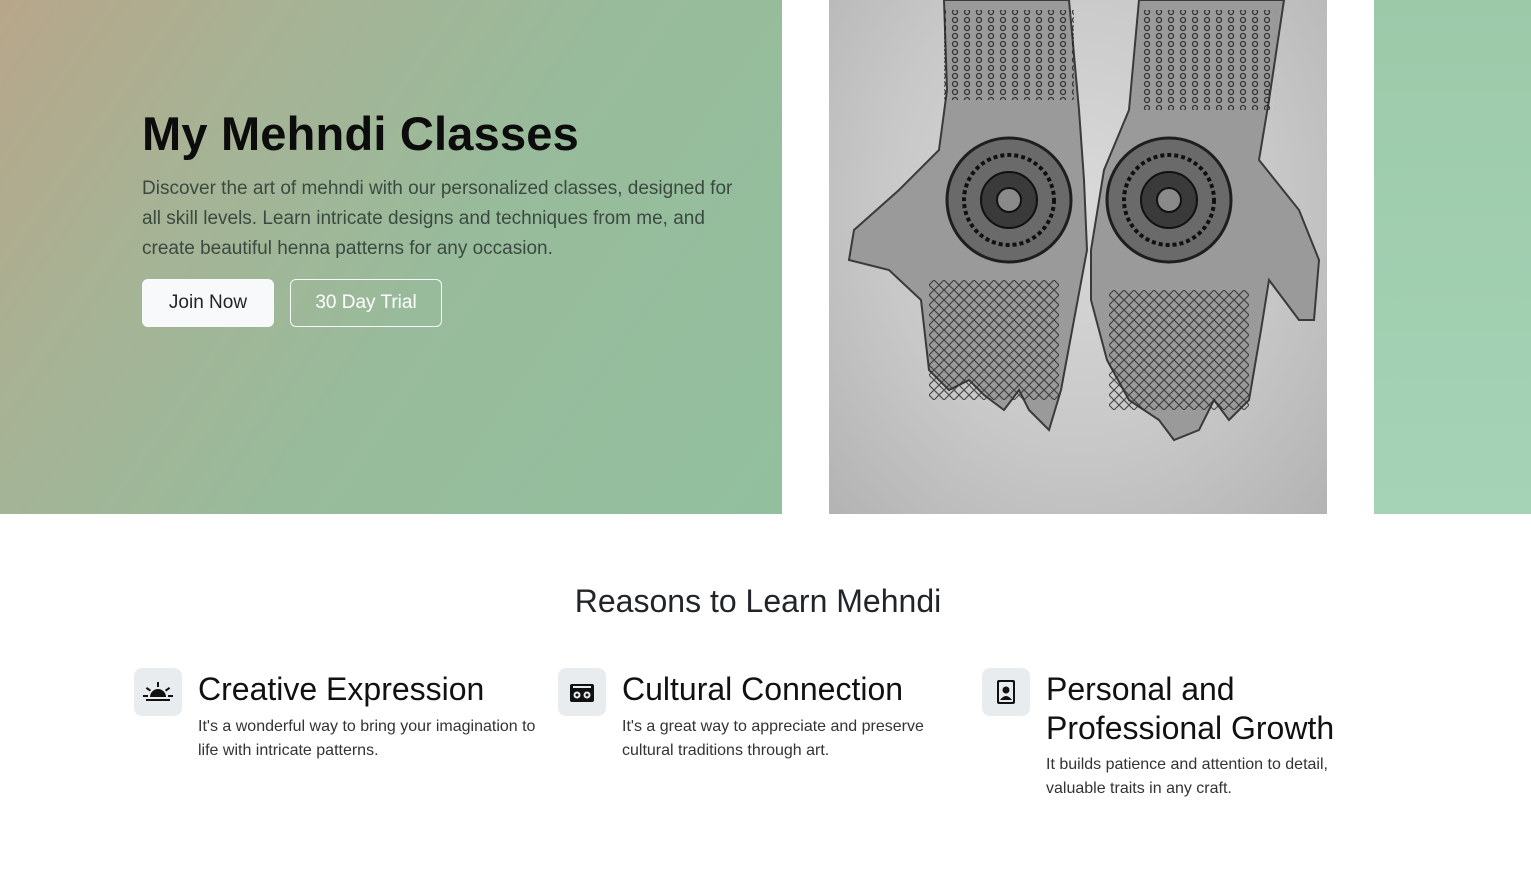 The image size is (1531, 871). I want to click on hero-title: My Mehndi Classes, so click(360, 133).